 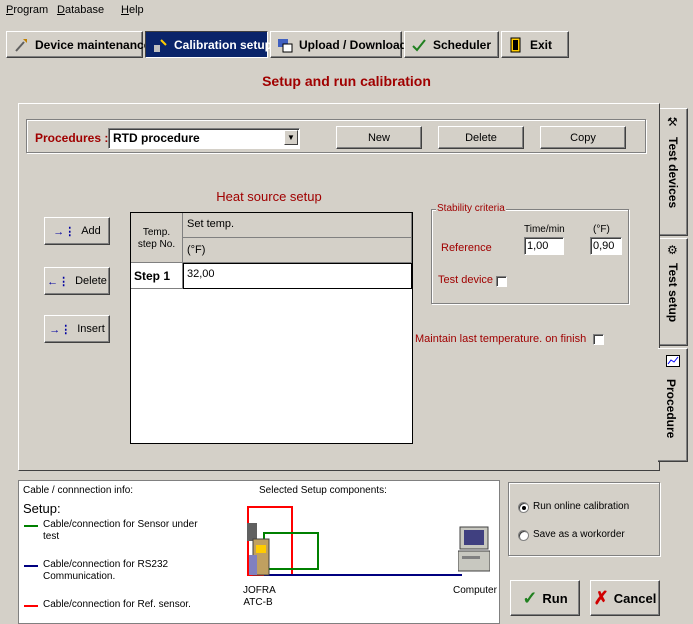 What do you see at coordinates (156, 232) in the screenshot?
I see `column-header-step-line1: Temp.` at bounding box center [156, 232].